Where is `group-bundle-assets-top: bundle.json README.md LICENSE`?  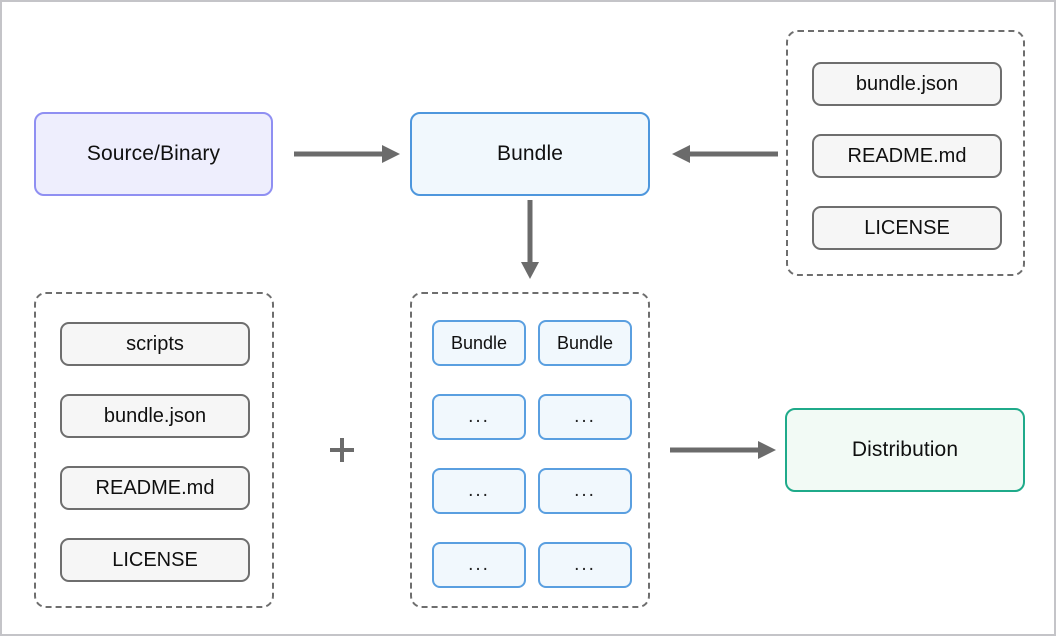 group-bundle-assets-top: bundle.json README.md LICENSE is located at coordinates (905, 153).